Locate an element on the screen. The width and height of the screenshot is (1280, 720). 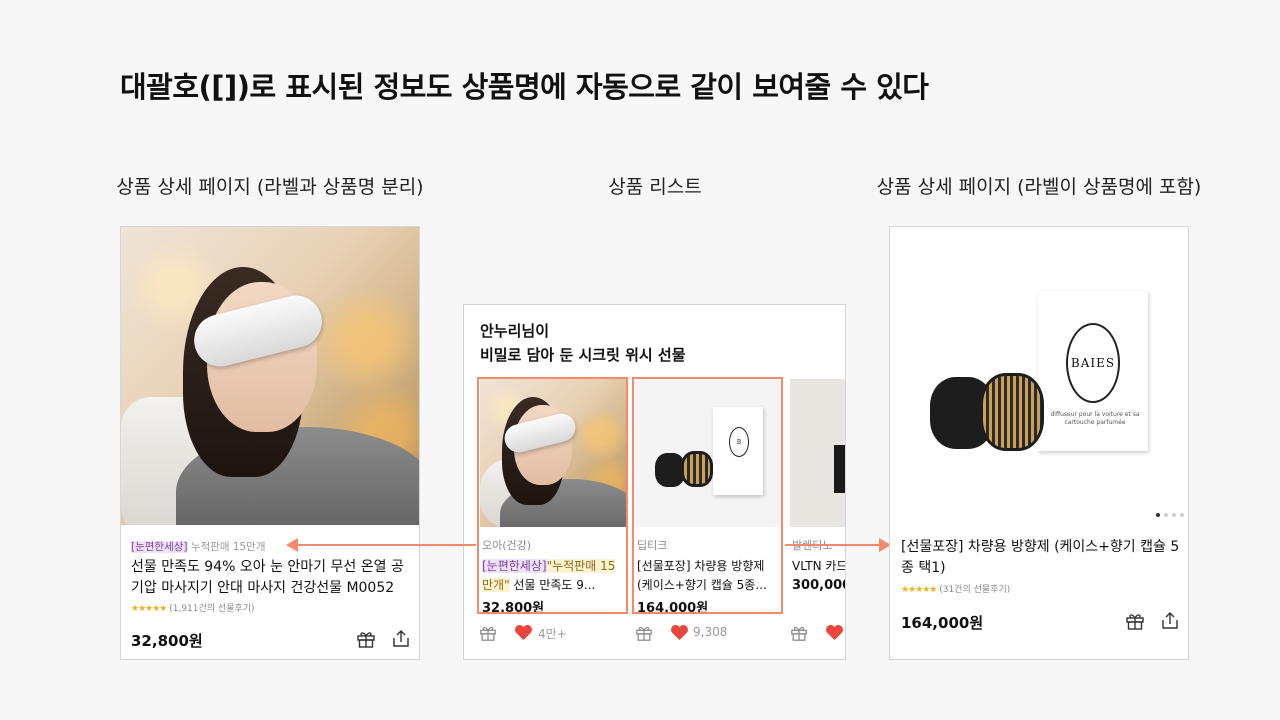
highlight-box-item1 is located at coordinates (552, 495).